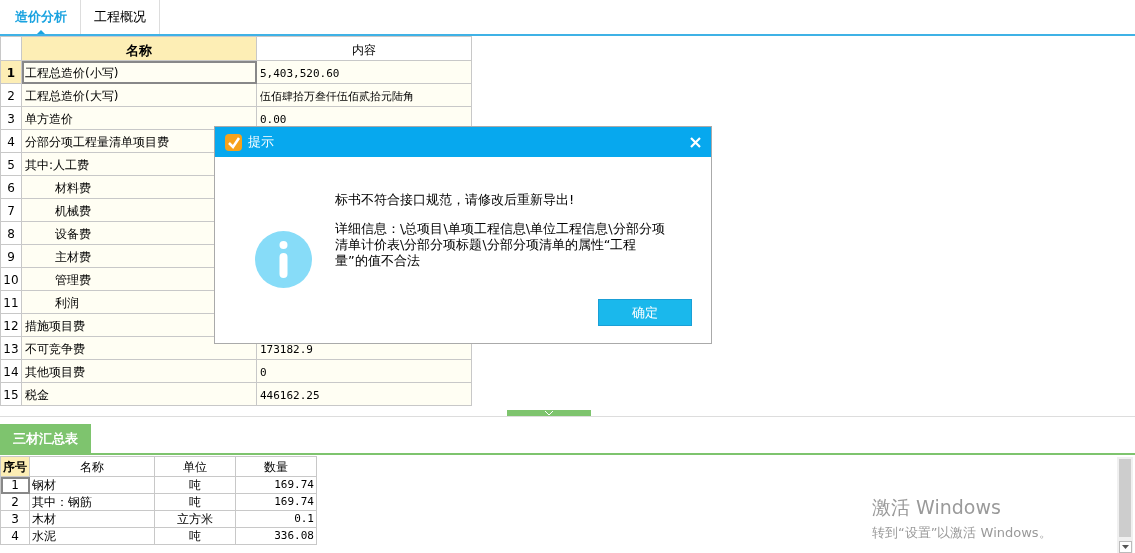  Describe the element at coordinates (500, 245) in the screenshot. I see `dialog-details: 详细信息：\总项目\单项工程信息\单位工程信息\分部分项清单计价表\分部分项标题\分部分项清单的属性“工程量”的值不合法` at that location.